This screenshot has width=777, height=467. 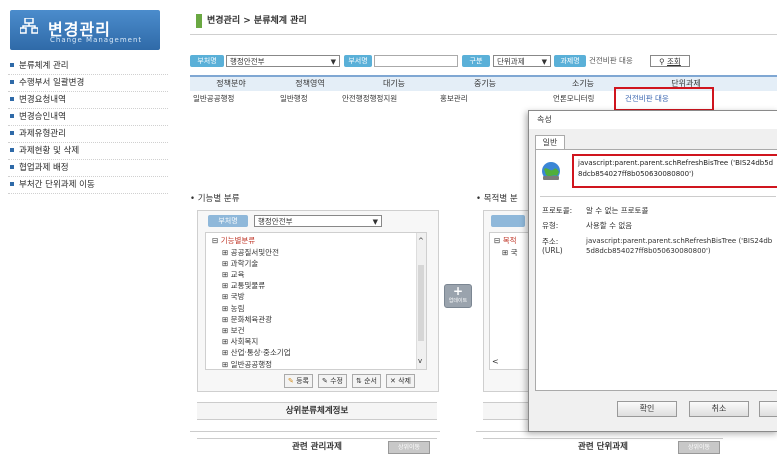 I want to click on logo-subtitle: Change Management, so click(x=96, y=40).